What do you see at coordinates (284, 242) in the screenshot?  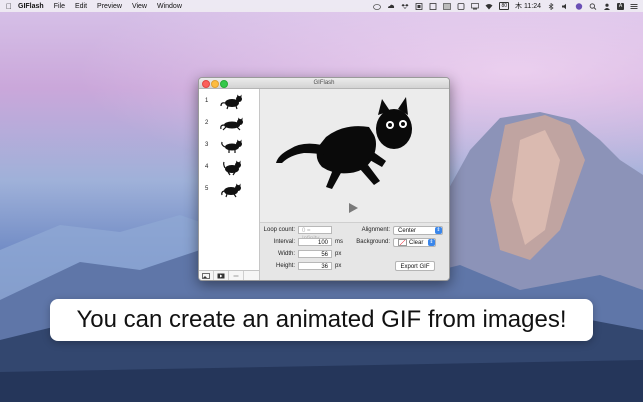 I see `interval-label: Interval:` at bounding box center [284, 242].